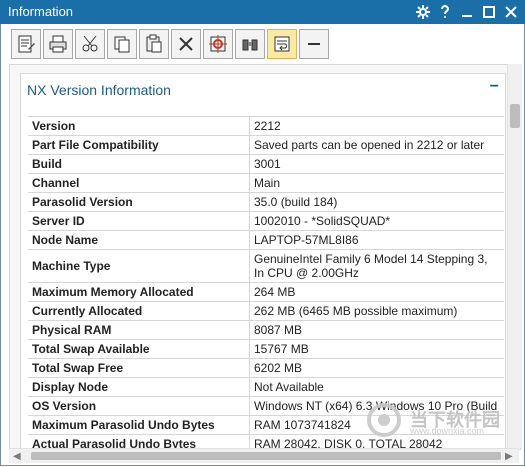  What do you see at coordinates (186, 44) in the screenshot?
I see `delete-icon` at bounding box center [186, 44].